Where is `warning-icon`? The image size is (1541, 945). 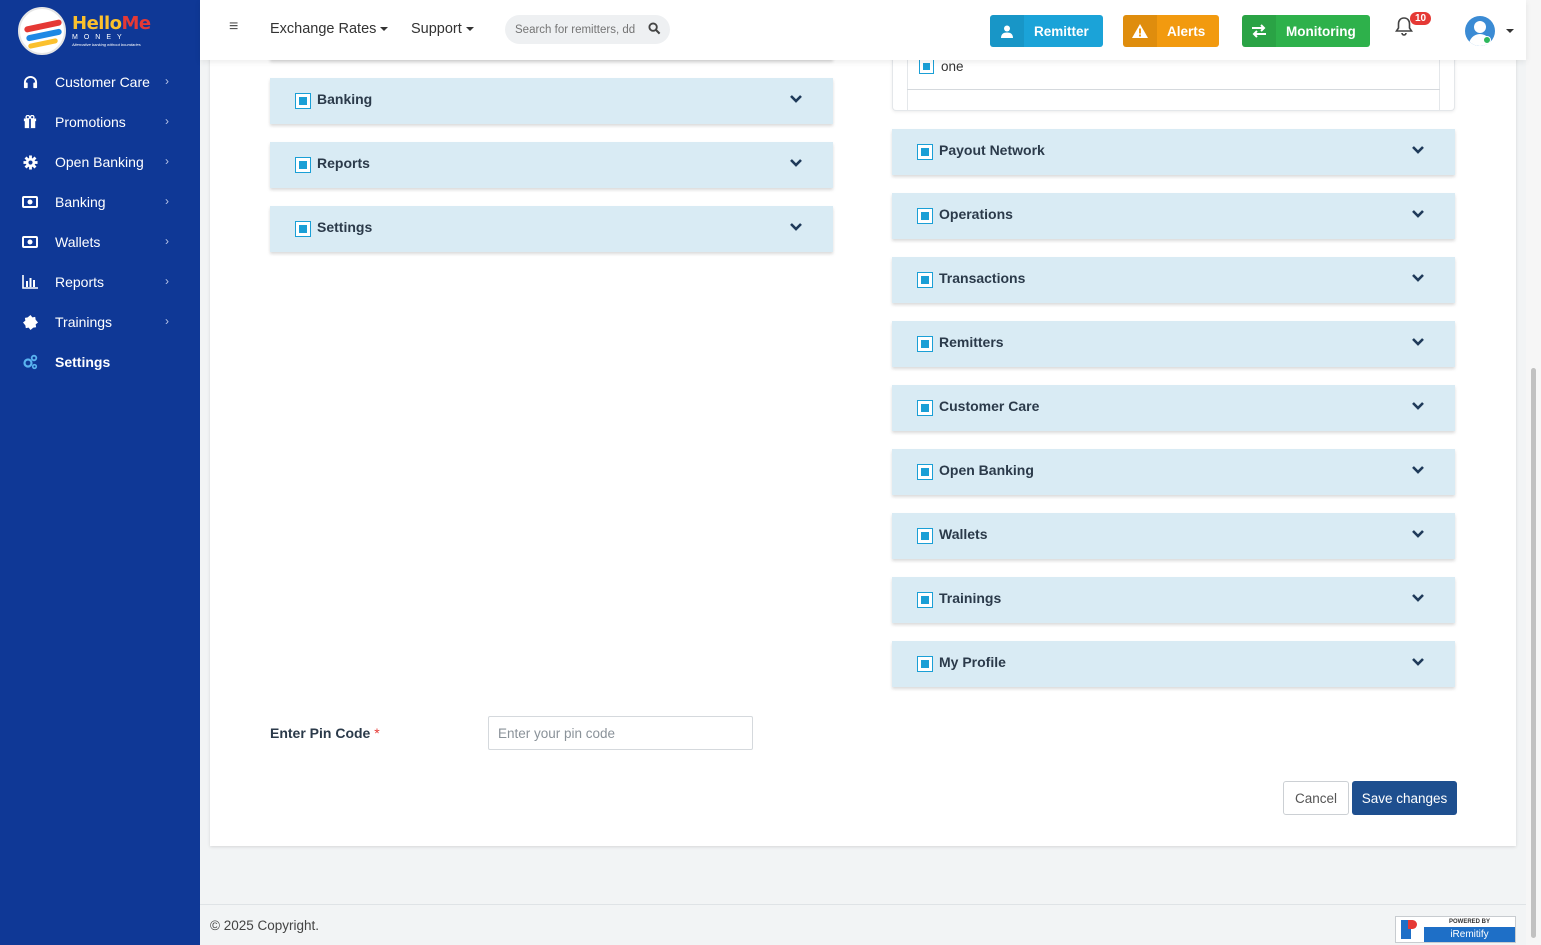 warning-icon is located at coordinates (1140, 31).